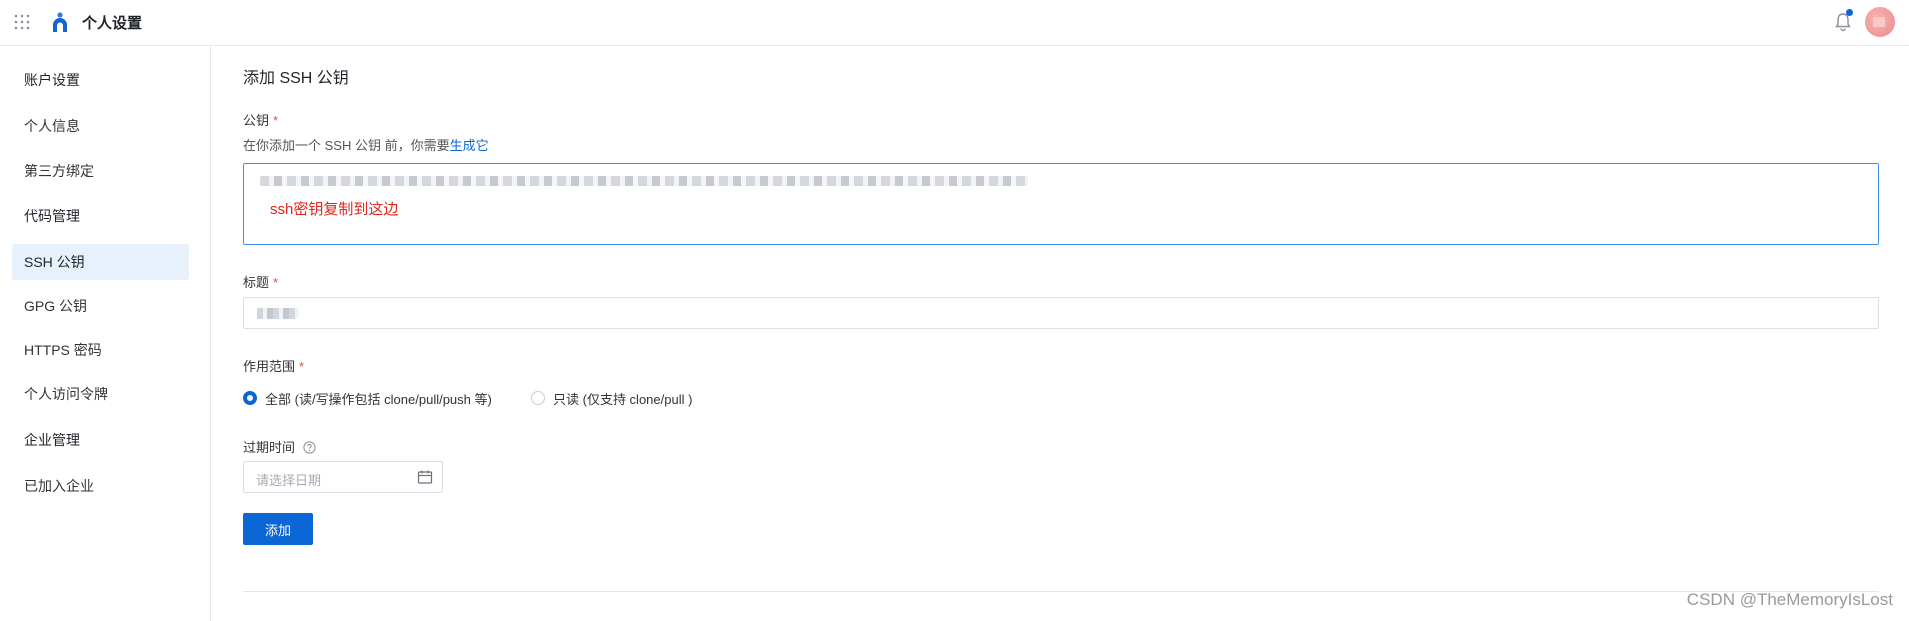 The height and width of the screenshot is (621, 1909). I want to click on avatar, so click(1880, 22).